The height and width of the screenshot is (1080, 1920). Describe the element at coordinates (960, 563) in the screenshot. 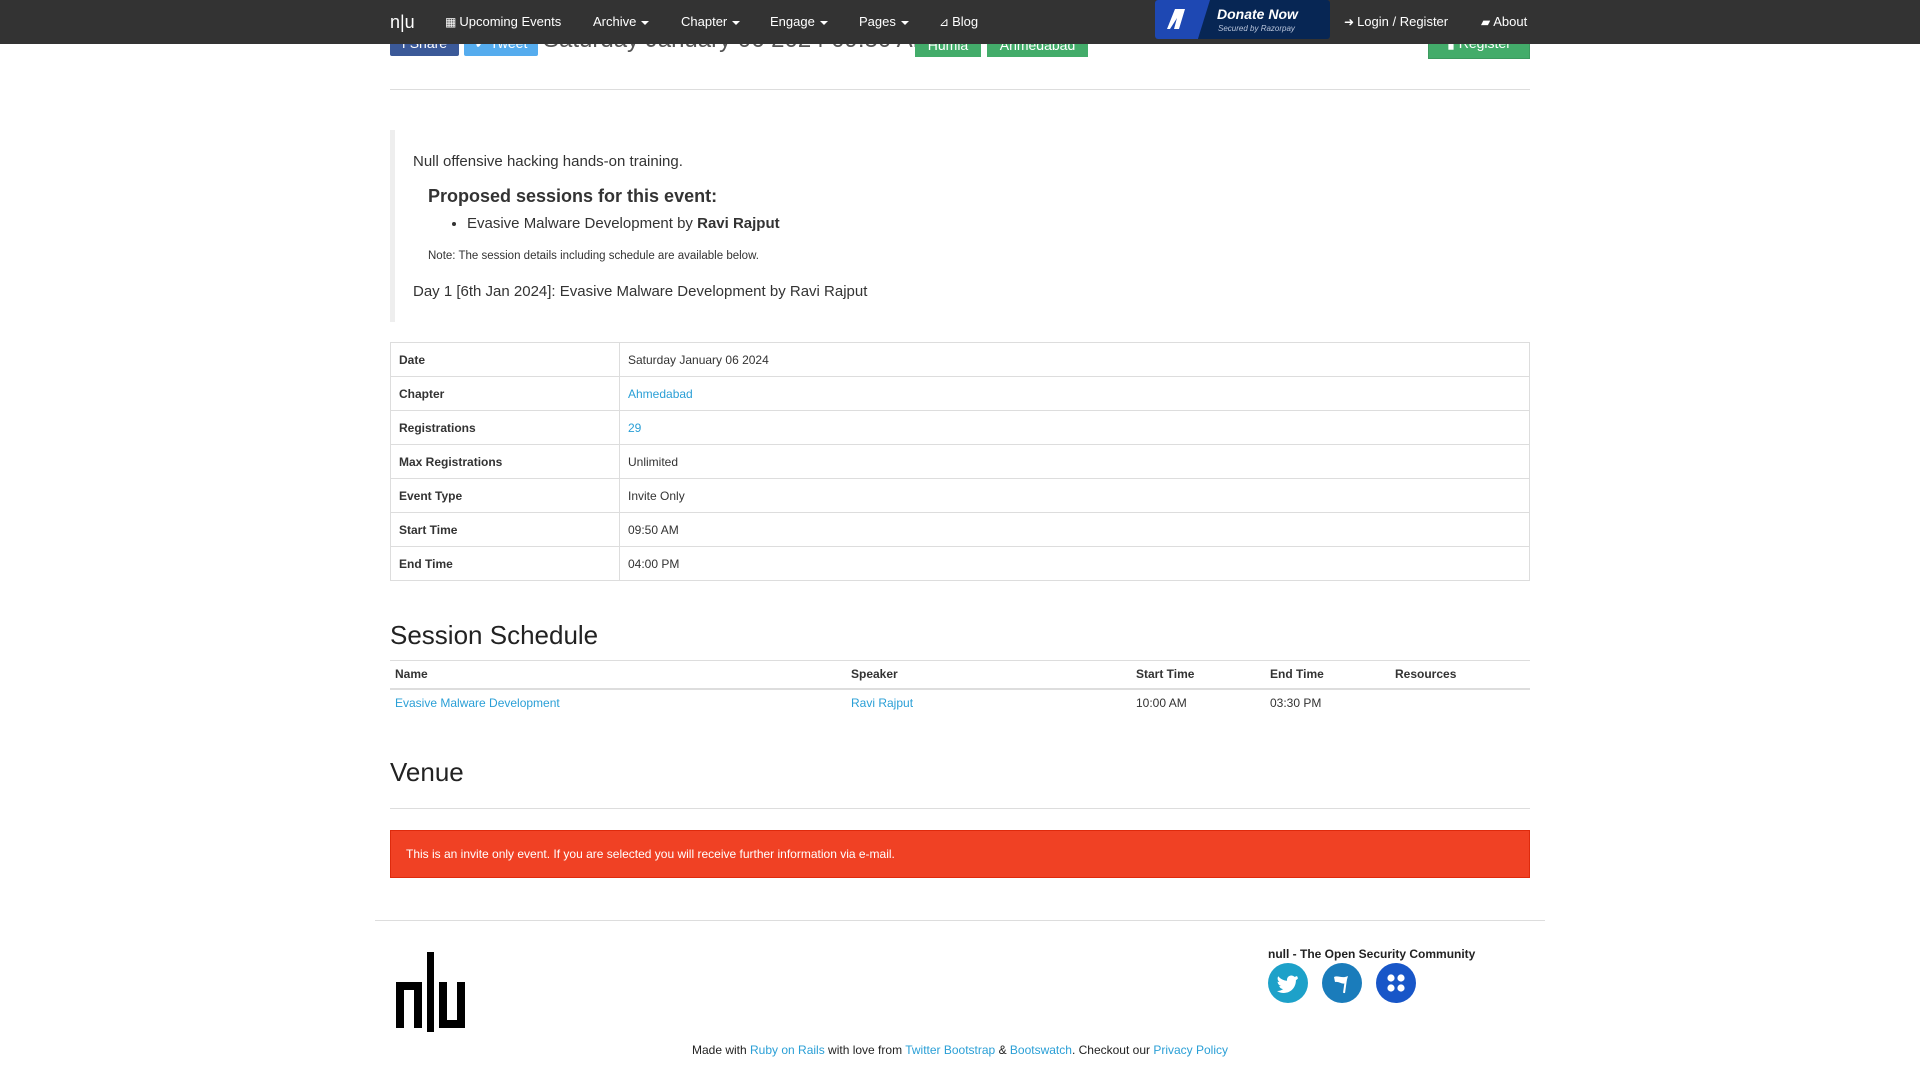

I see `table-row: End Time 04:00 PM` at that location.